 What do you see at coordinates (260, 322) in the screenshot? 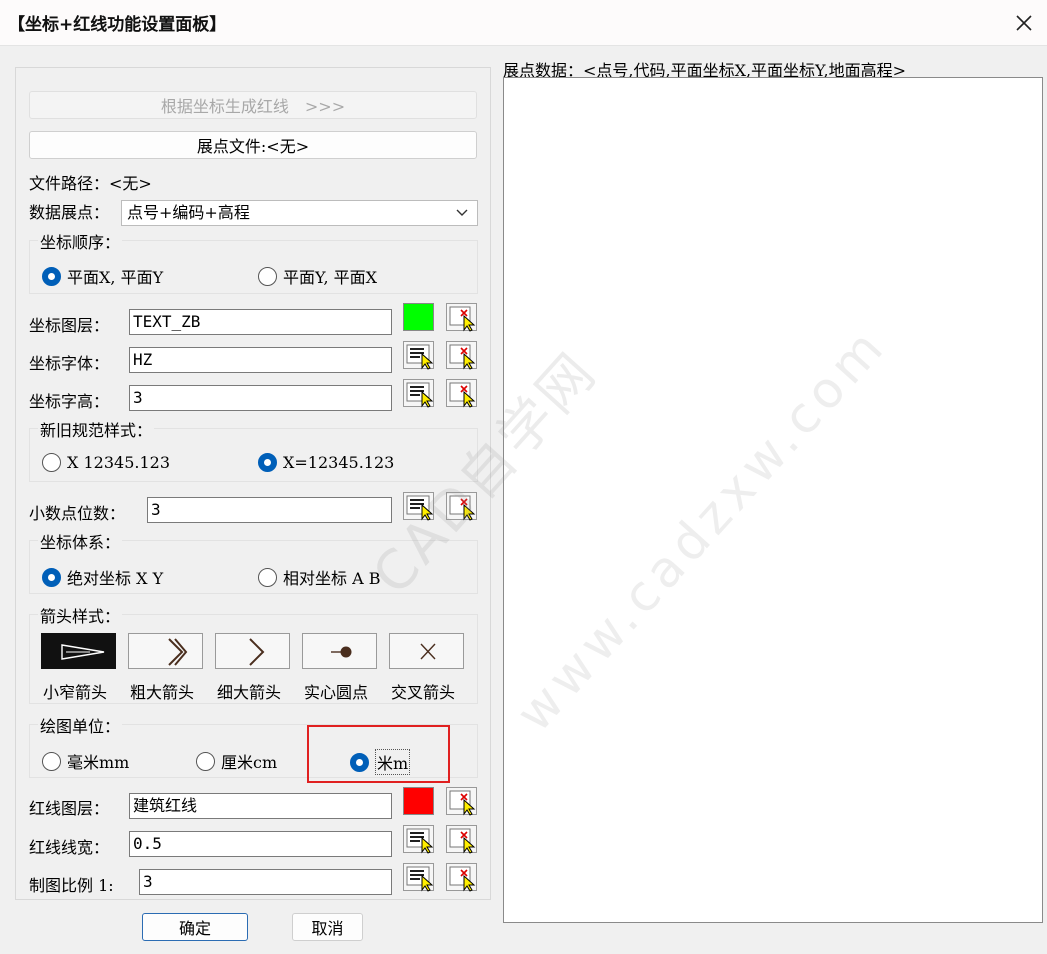
I see `coord-layer-input: TEXT_ZB` at bounding box center [260, 322].